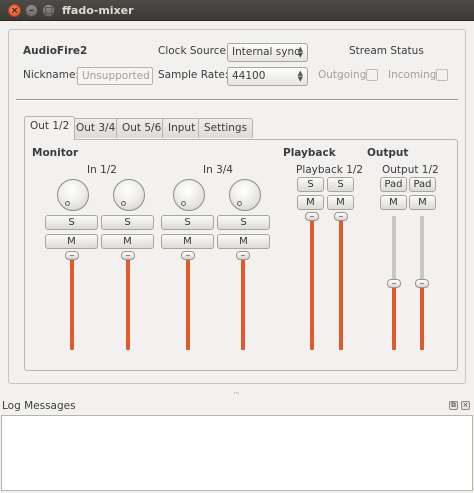 This screenshot has height=493, width=474. I want to click on tab-input: Input, so click(182, 128).